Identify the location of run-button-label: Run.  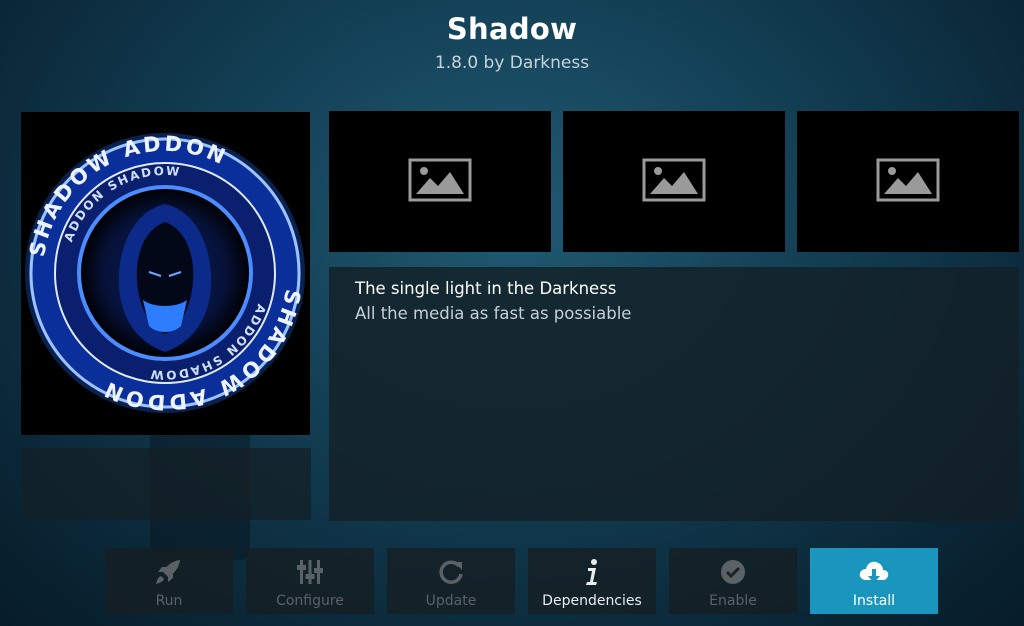
(169, 601).